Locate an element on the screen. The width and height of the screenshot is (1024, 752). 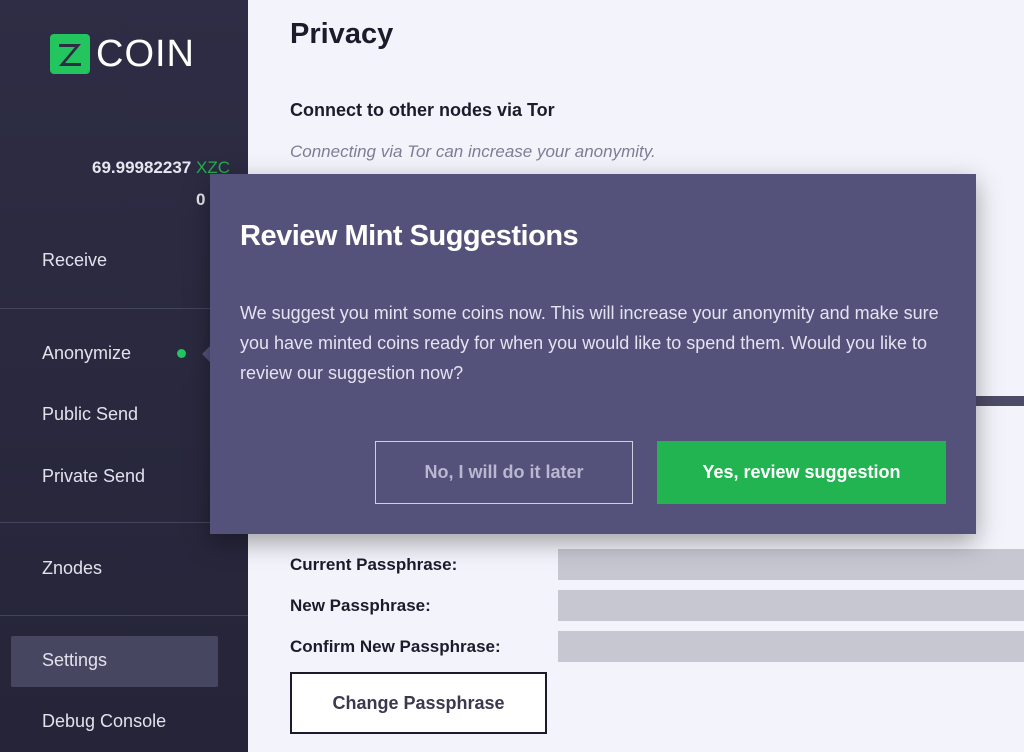
zcoin-logo: COIN is located at coordinates (121, 54).